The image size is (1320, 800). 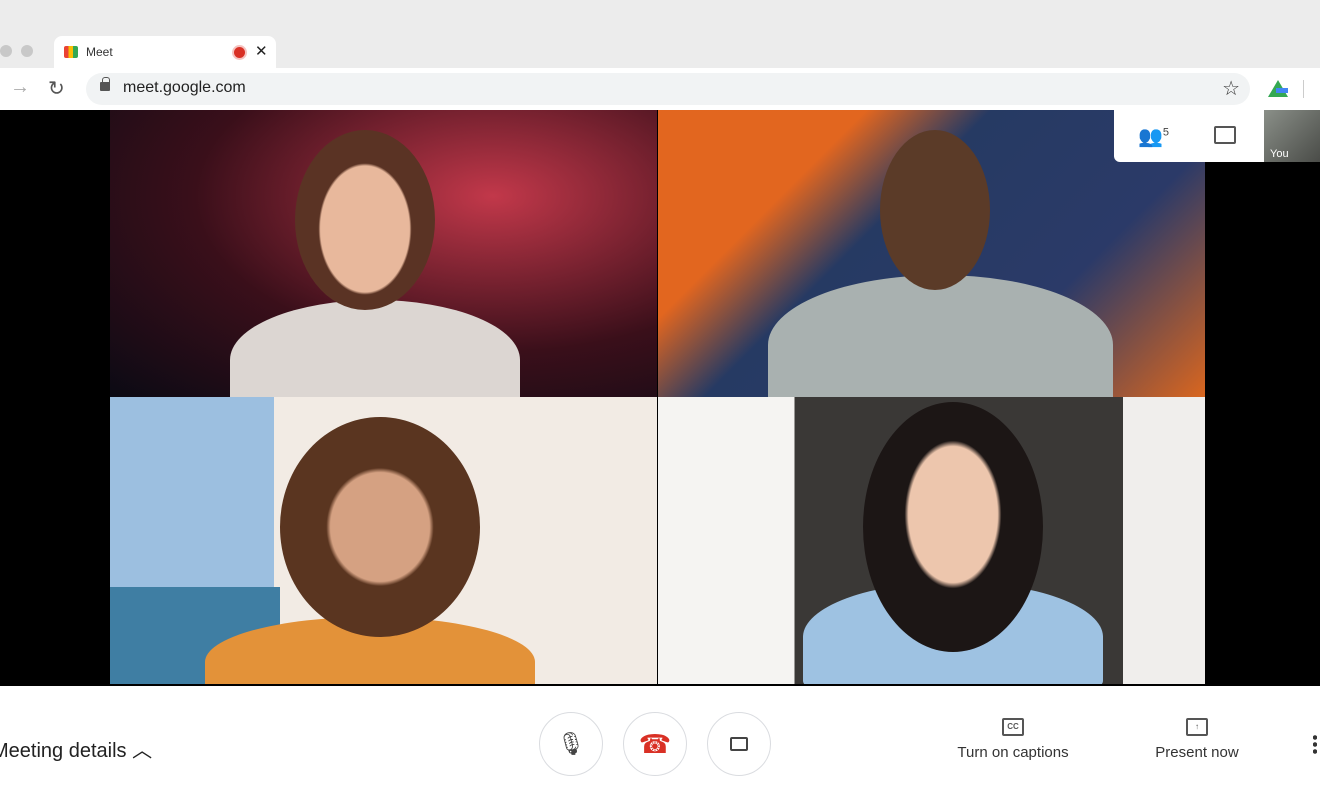 What do you see at coordinates (1278, 88) in the screenshot?
I see `drive-extension-icon` at bounding box center [1278, 88].